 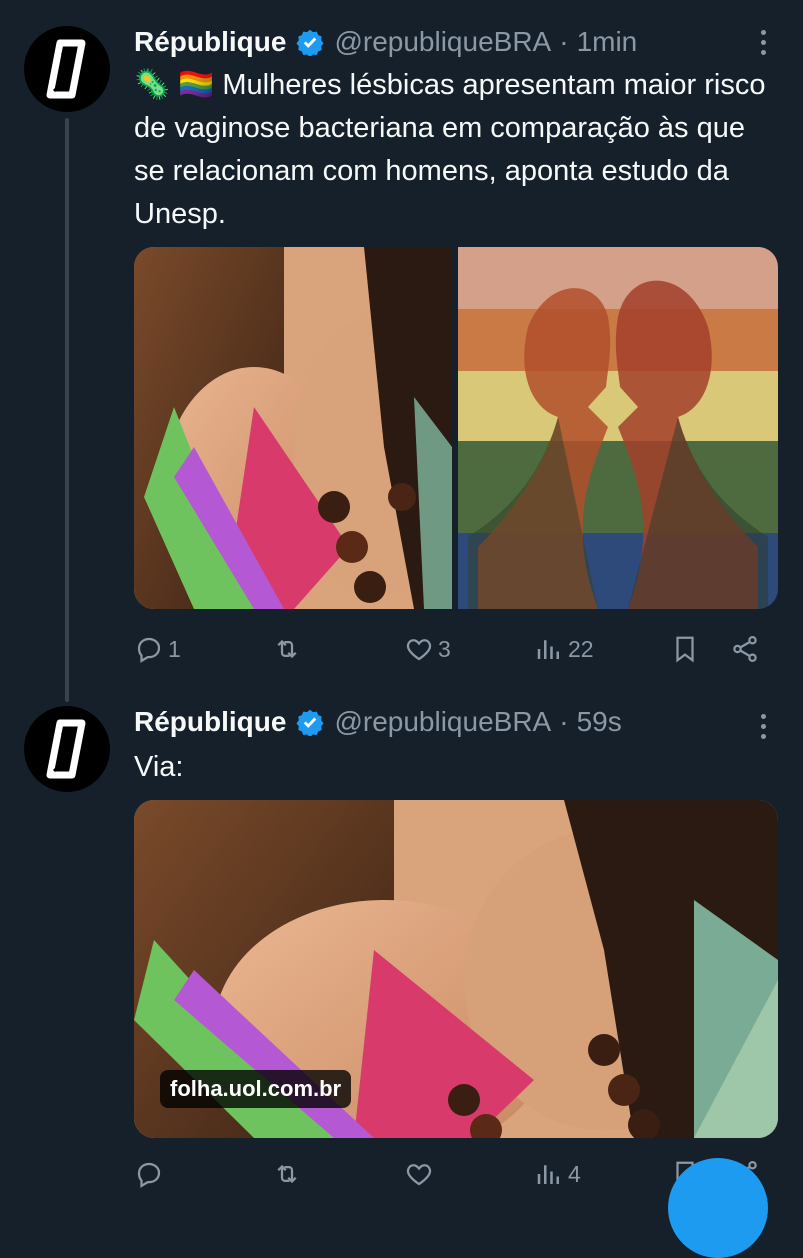 I want to click on tweet-actions: 1 3 22, so click(x=456, y=649).